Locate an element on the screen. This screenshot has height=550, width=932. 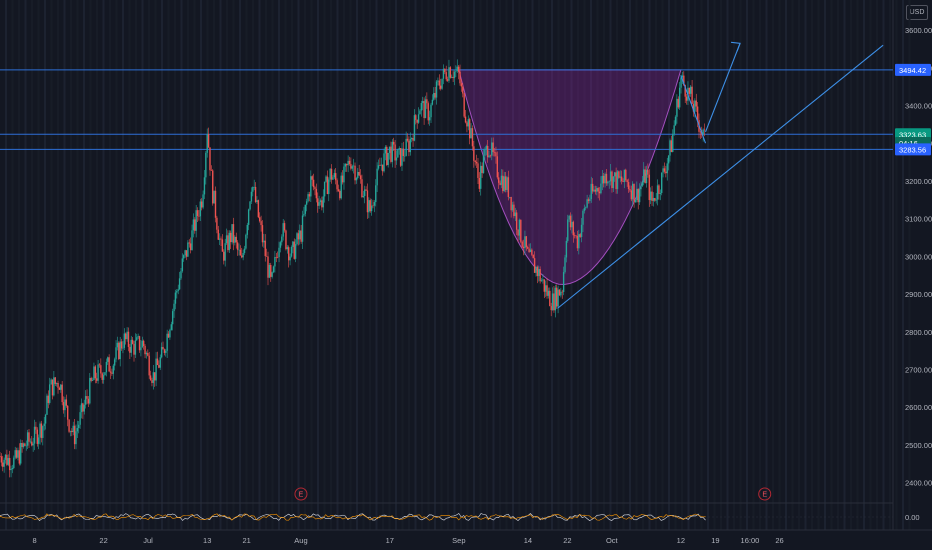
x-tick-label: 12 is located at coordinates (681, 540).